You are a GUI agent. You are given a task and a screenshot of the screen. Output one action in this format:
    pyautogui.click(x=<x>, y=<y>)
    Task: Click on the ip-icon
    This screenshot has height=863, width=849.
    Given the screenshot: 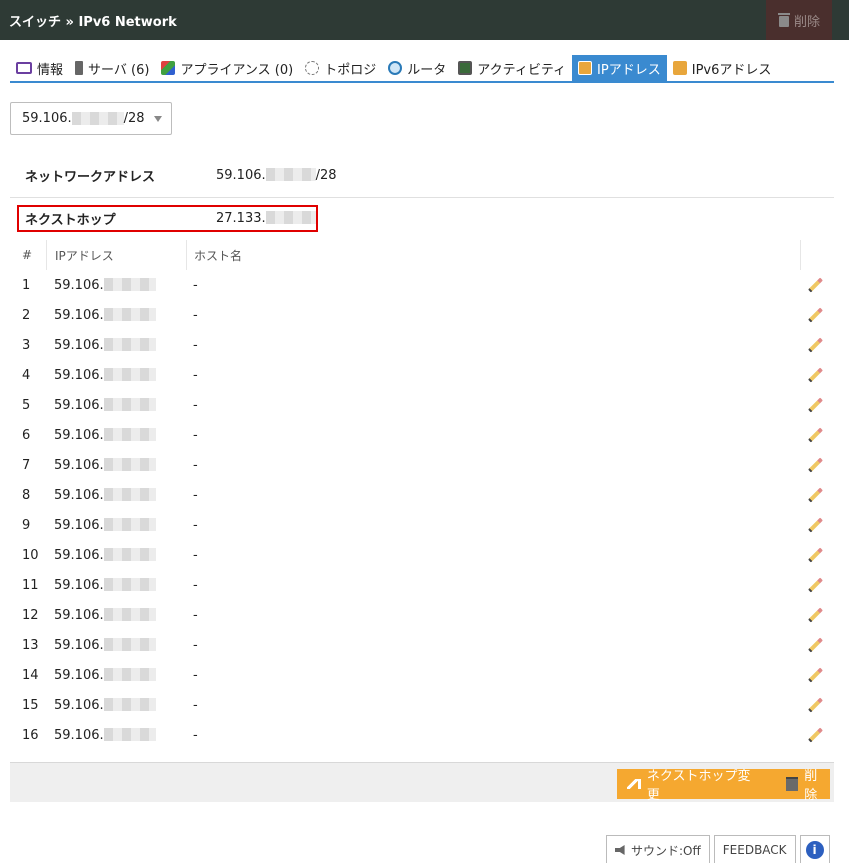 What is the action you would take?
    pyautogui.click(x=585, y=68)
    